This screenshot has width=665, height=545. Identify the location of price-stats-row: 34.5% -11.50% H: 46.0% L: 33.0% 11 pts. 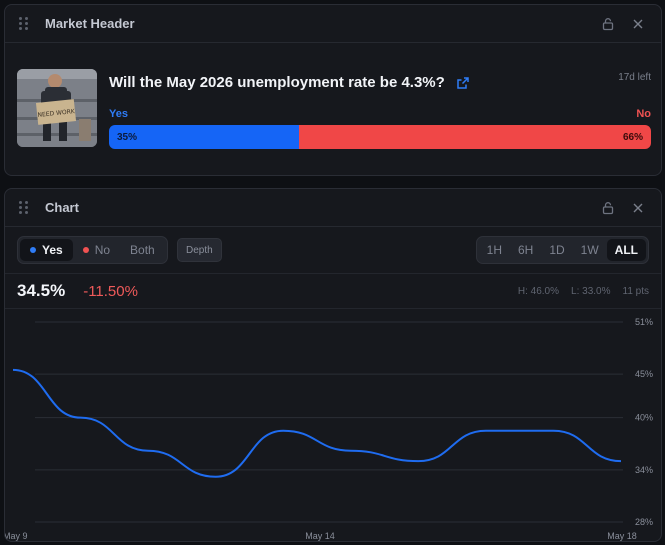
(333, 291).